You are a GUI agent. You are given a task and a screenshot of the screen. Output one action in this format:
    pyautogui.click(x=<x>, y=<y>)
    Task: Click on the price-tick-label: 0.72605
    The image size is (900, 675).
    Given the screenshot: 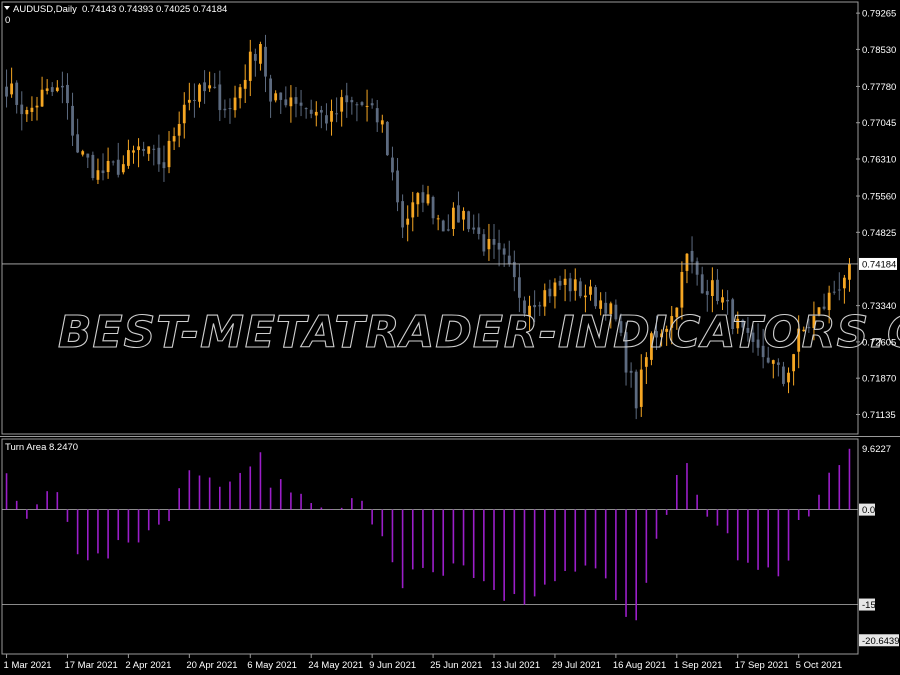 What is the action you would take?
    pyautogui.click(x=879, y=342)
    